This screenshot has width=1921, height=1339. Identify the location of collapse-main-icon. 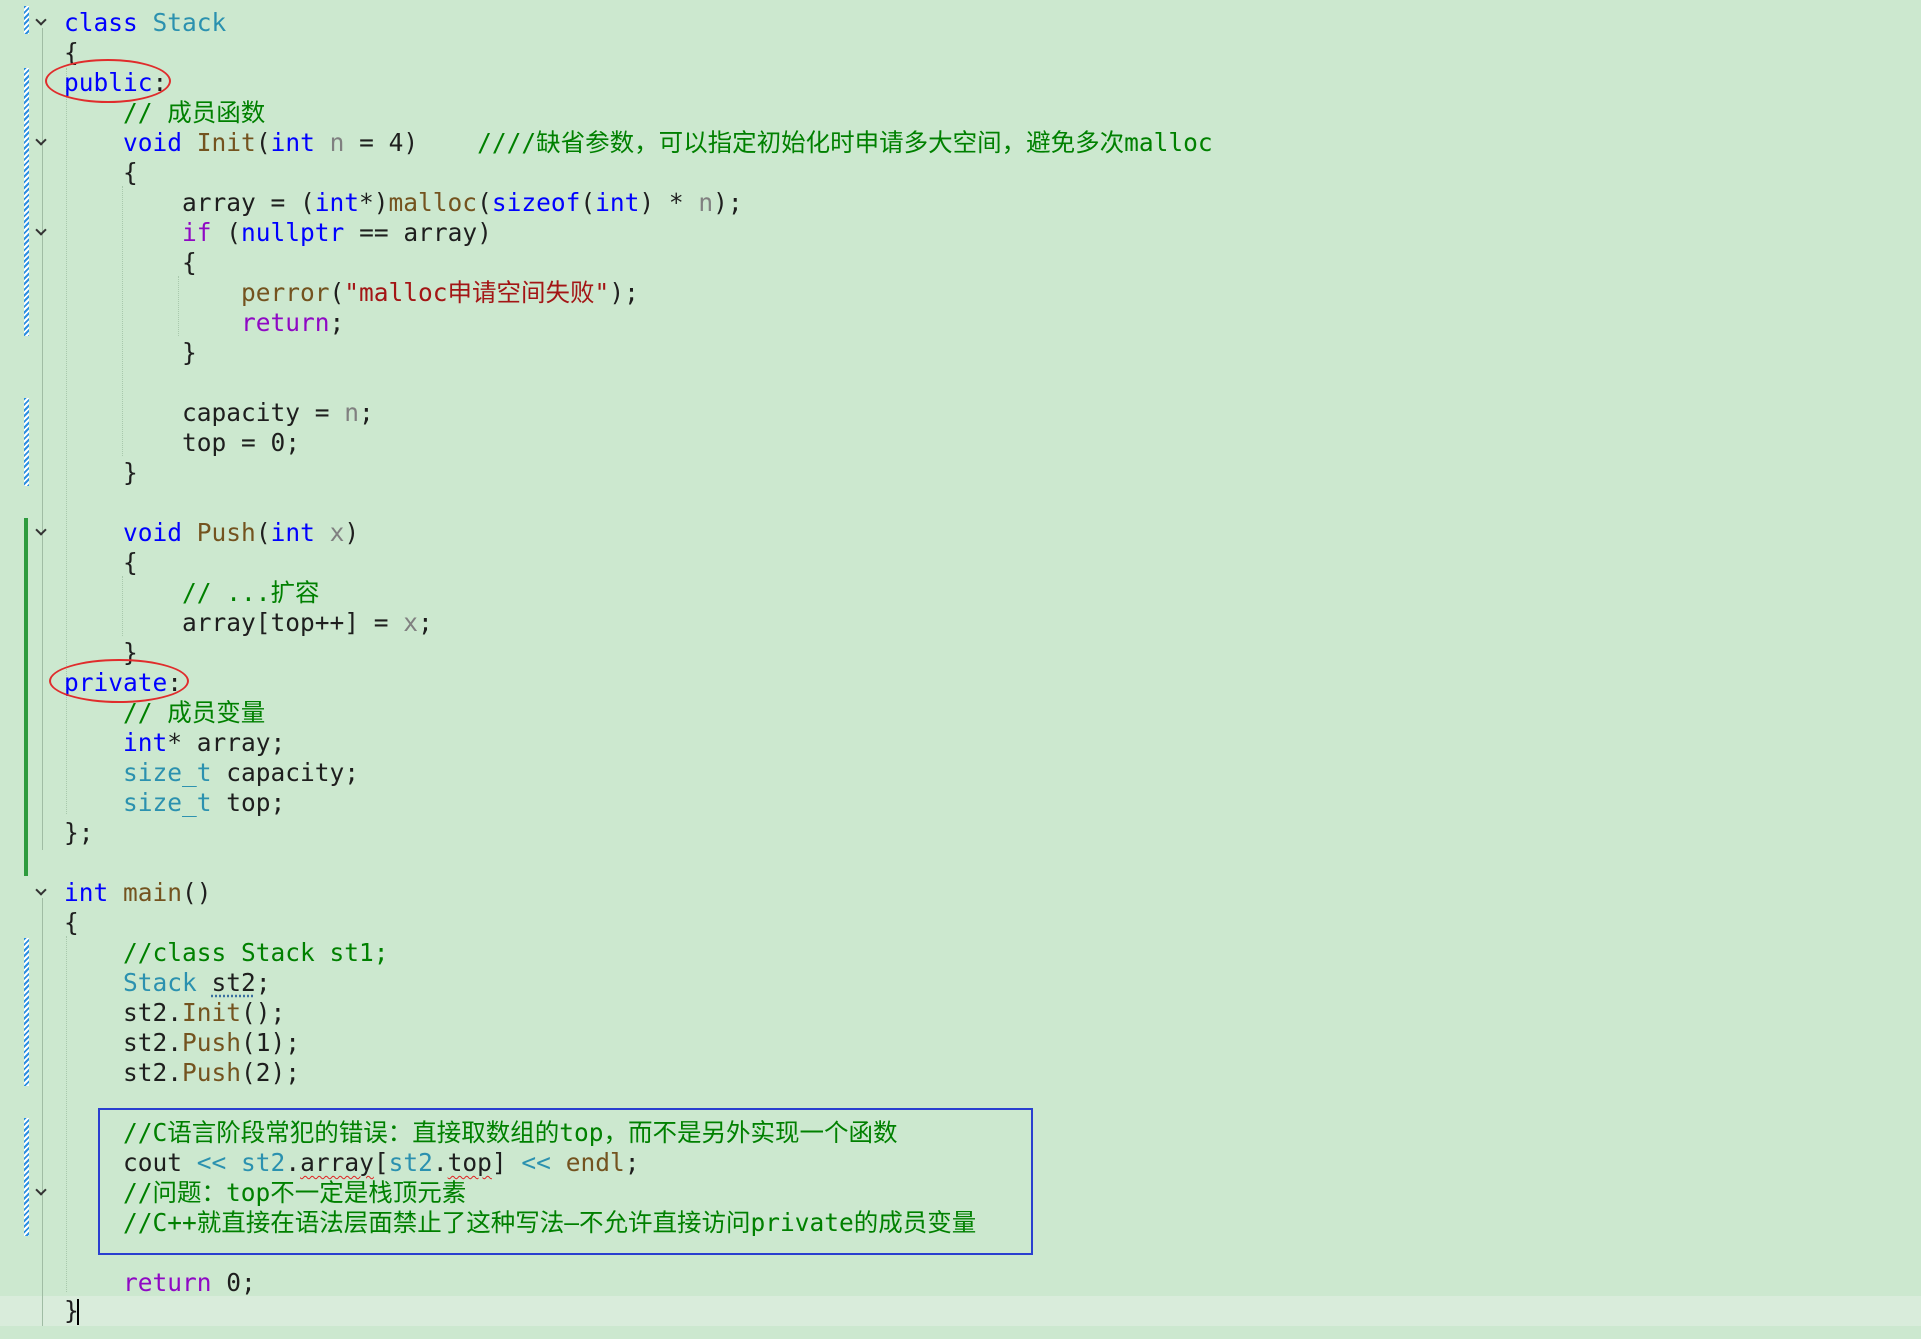
(41, 891).